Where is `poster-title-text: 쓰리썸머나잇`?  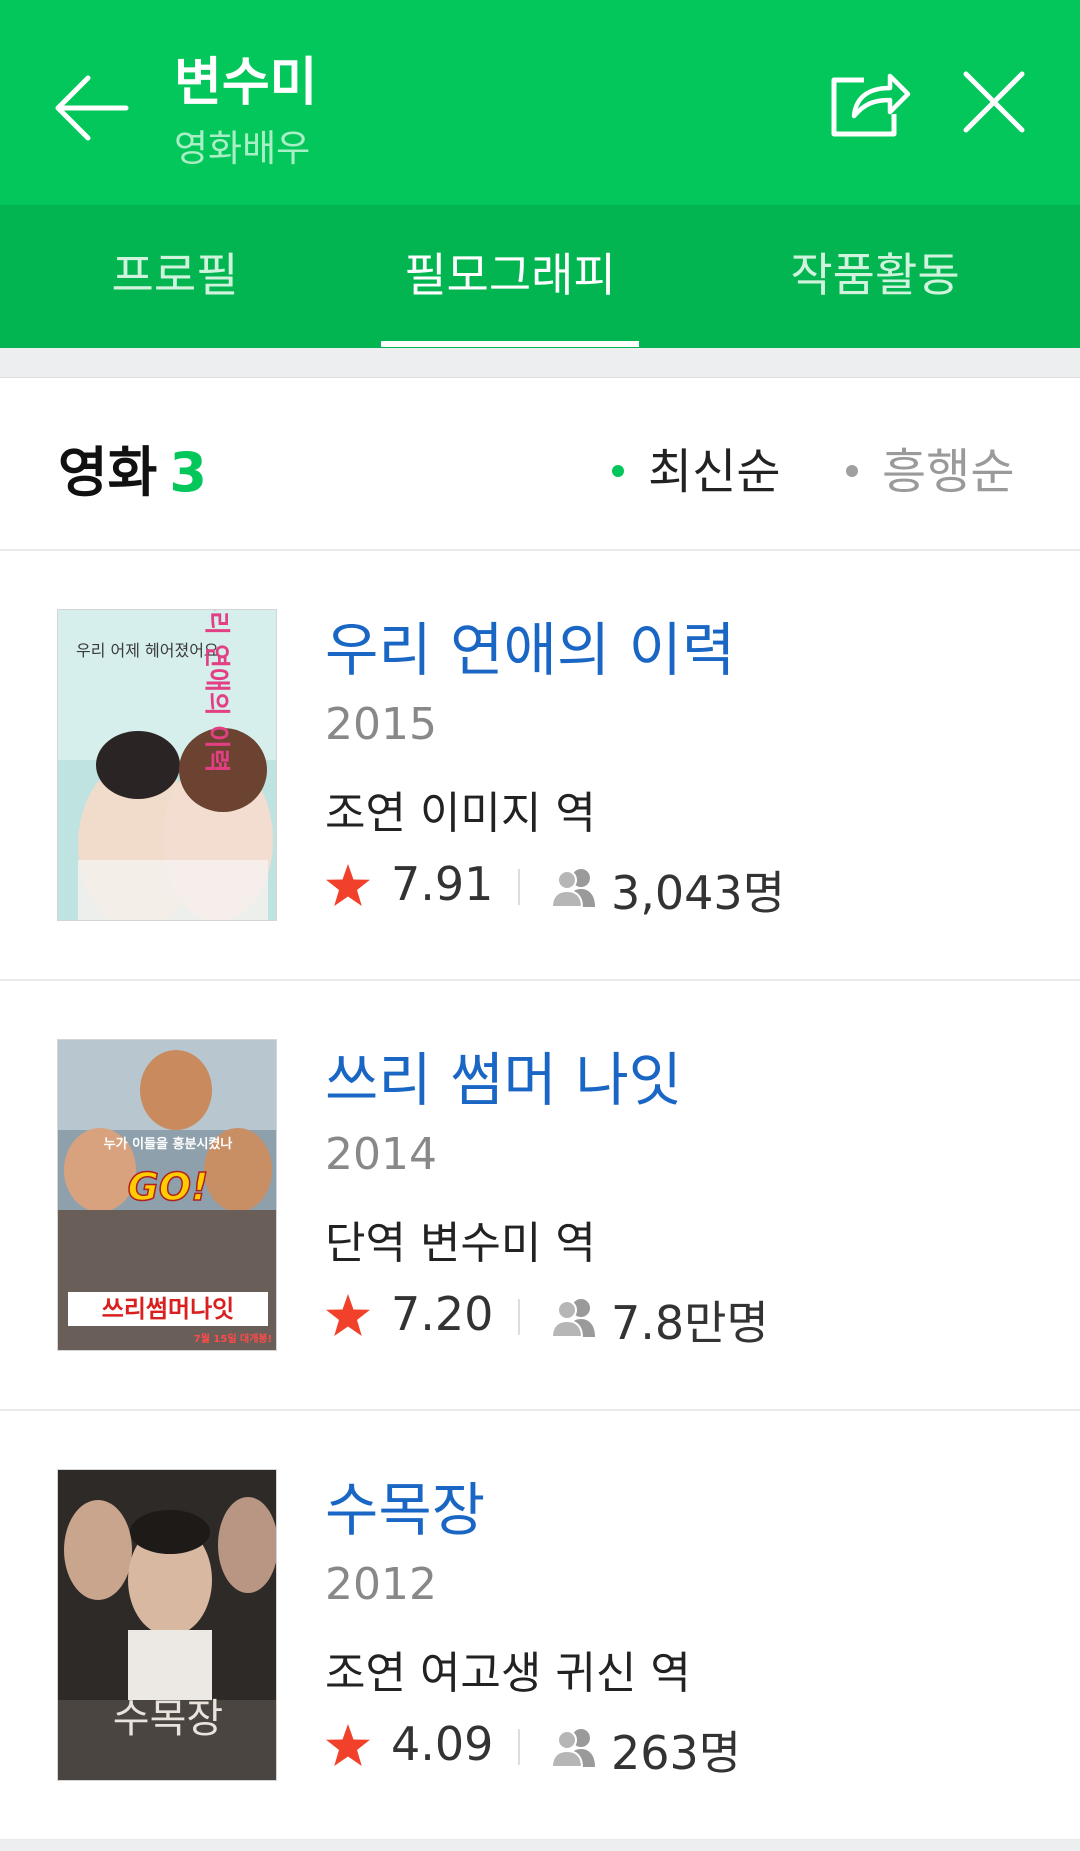 poster-title-text: 쓰리썸머나잇 is located at coordinates (168, 1309).